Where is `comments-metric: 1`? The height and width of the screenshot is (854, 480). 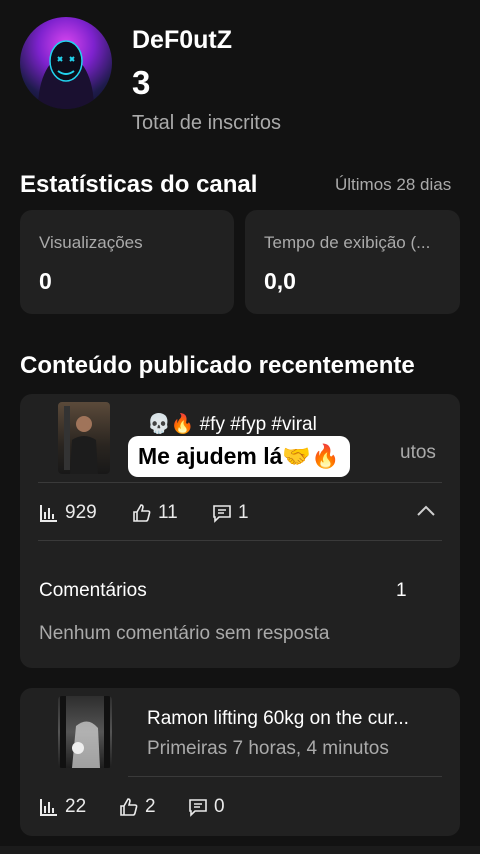
comments-metric: 1 is located at coordinates (230, 513).